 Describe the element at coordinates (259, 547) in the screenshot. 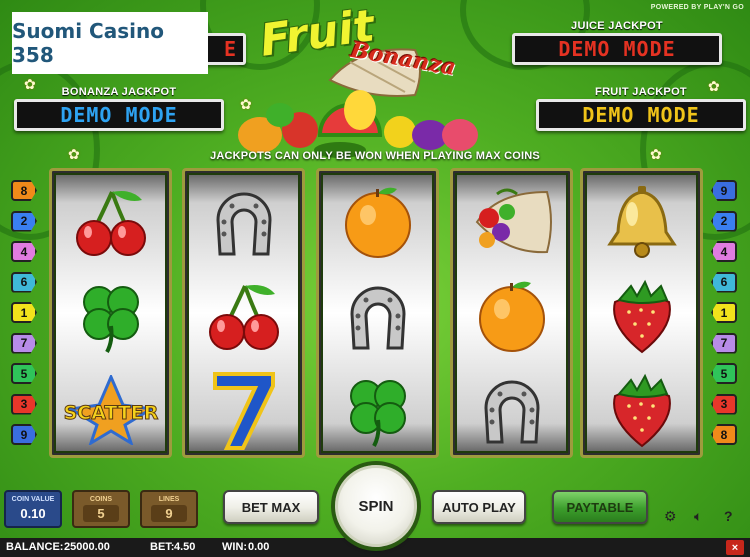

I see `win-value: 0.00` at that location.